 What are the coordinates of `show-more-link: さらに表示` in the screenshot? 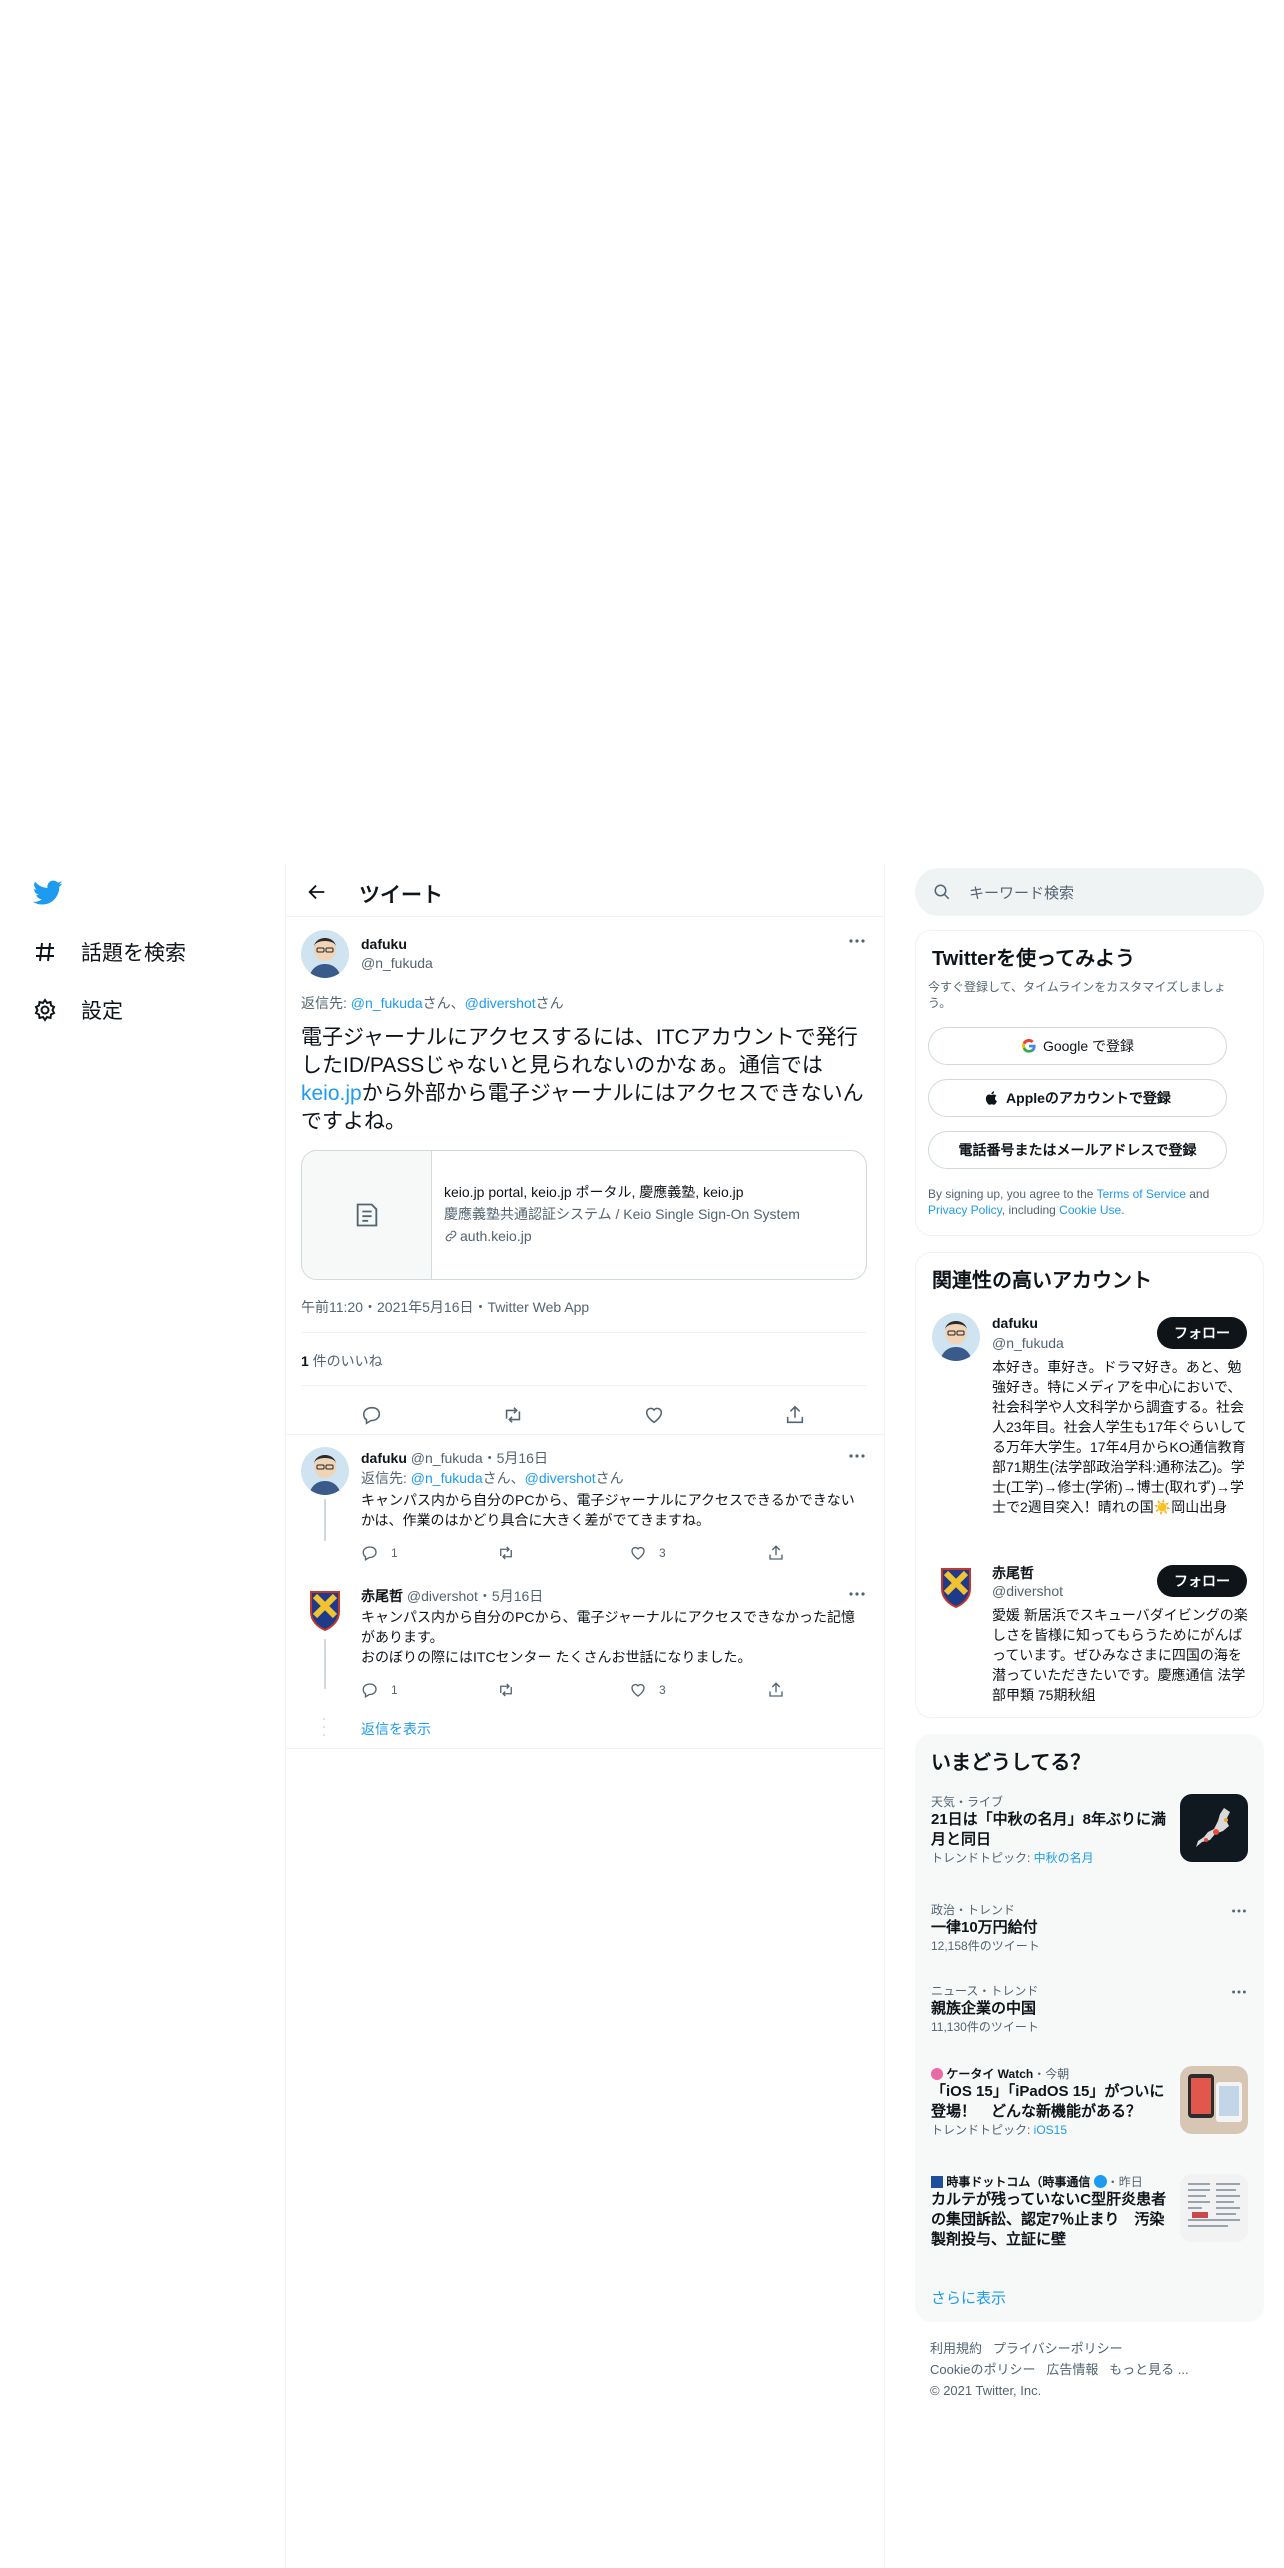 It's located at (968, 2297).